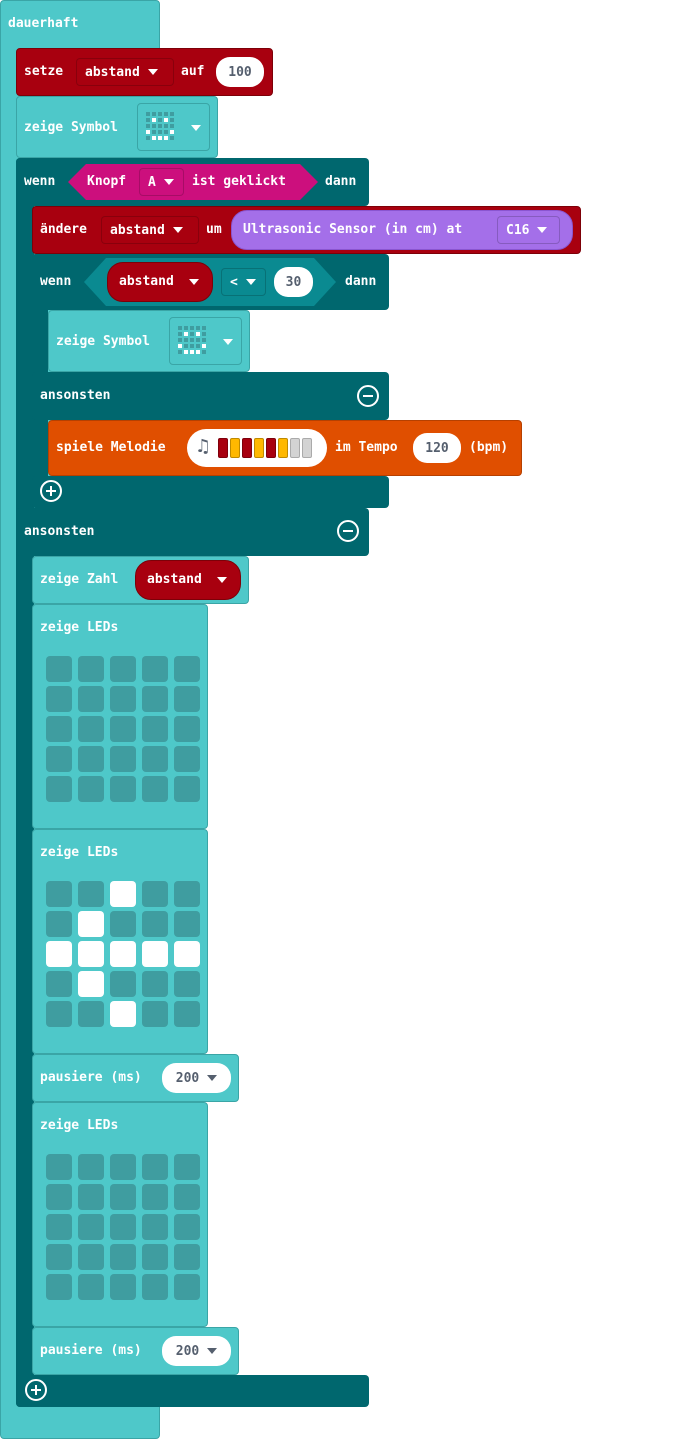 This screenshot has height=1439, width=684. I want to click on pause-value-dropdown-2: 200, so click(196, 1351).